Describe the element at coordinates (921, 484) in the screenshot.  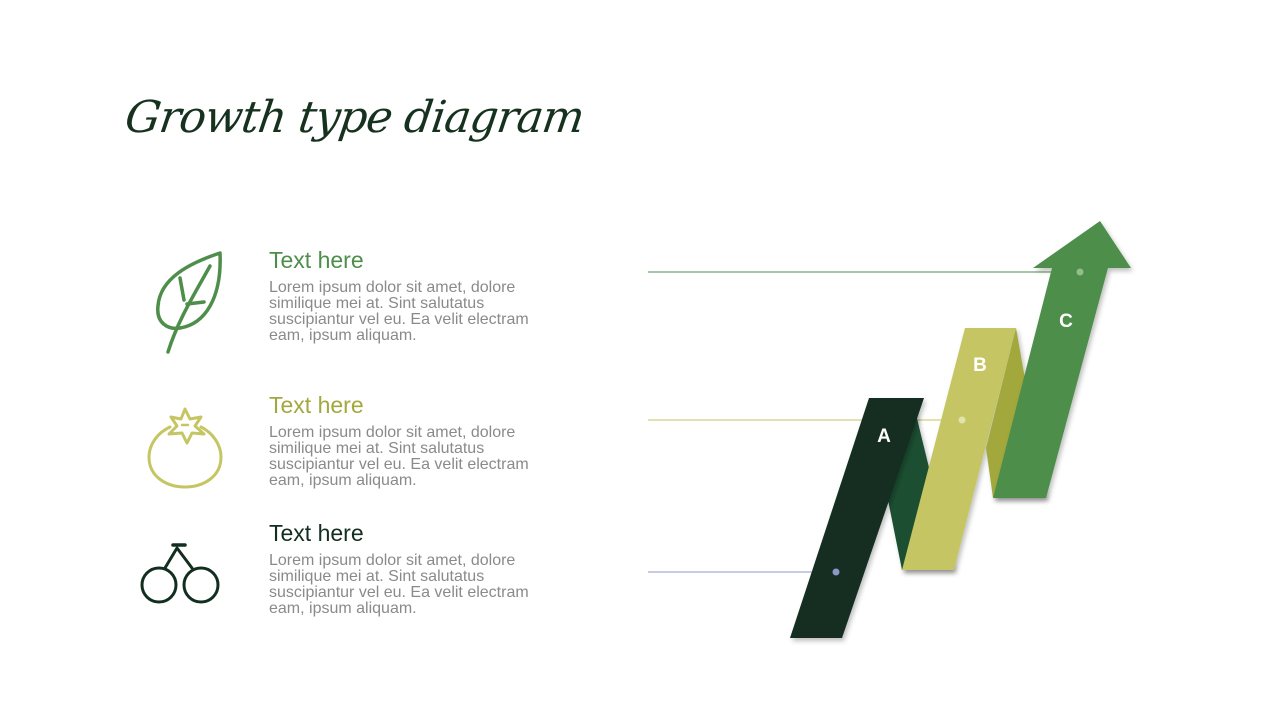
I see `segment-d-back` at that location.